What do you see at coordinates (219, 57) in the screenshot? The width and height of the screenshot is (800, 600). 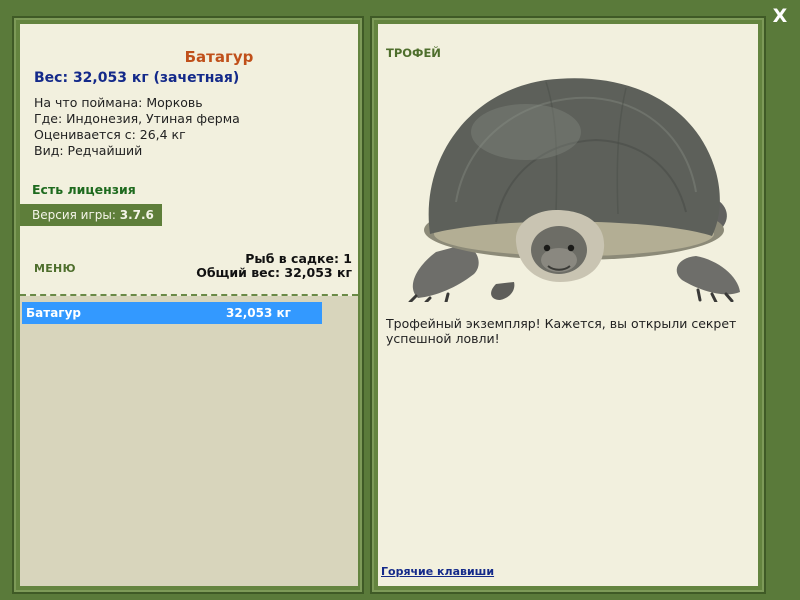 I see `fish-name: Батагур` at bounding box center [219, 57].